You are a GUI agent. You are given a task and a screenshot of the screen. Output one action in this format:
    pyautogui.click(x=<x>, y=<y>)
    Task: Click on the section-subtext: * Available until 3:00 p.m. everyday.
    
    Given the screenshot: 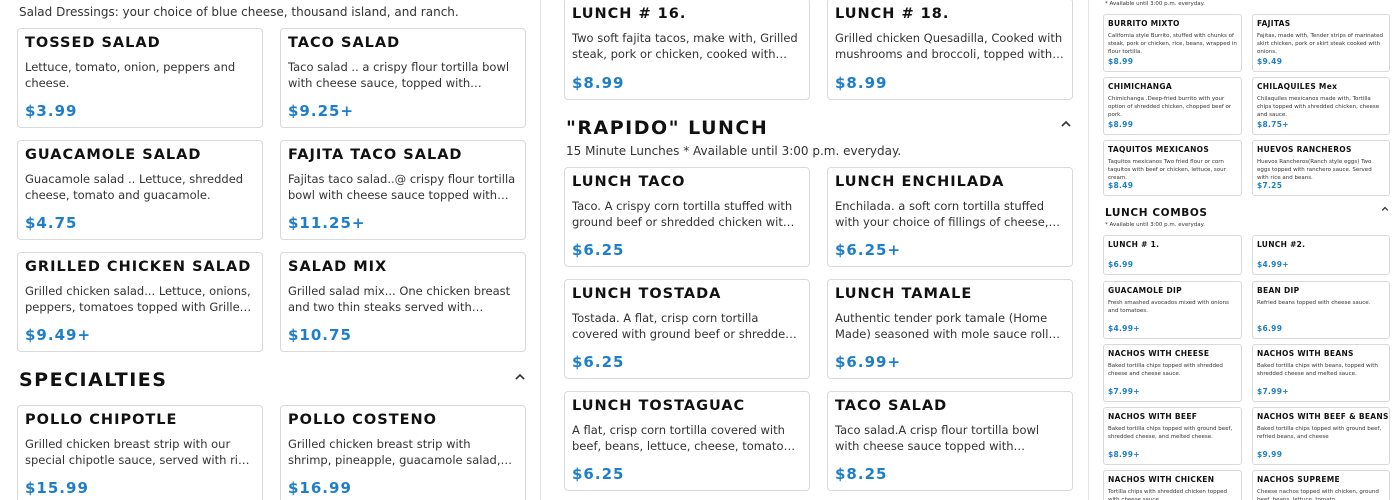 What is the action you would take?
    pyautogui.click(x=1155, y=225)
    